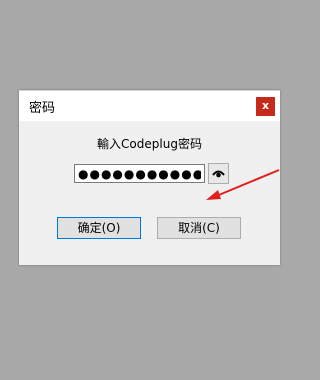  What do you see at coordinates (99, 228) in the screenshot?
I see `ok-button: 确定(O)` at bounding box center [99, 228].